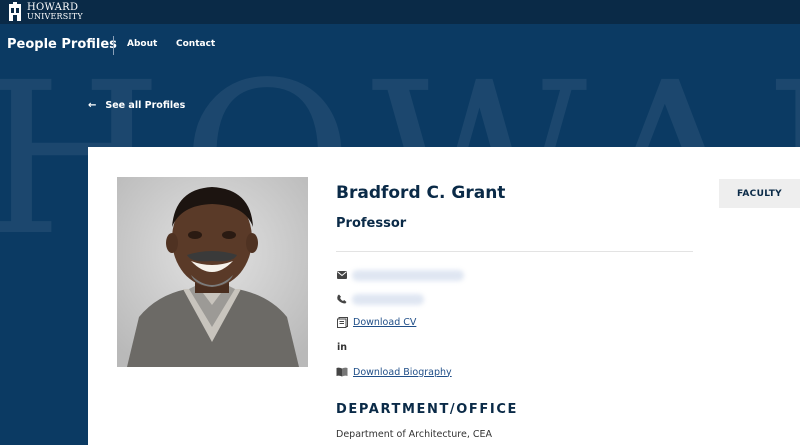 The width and height of the screenshot is (800, 445). Describe the element at coordinates (400, 45) in the screenshot. I see `main-nav: People Profiles About Contact` at that location.